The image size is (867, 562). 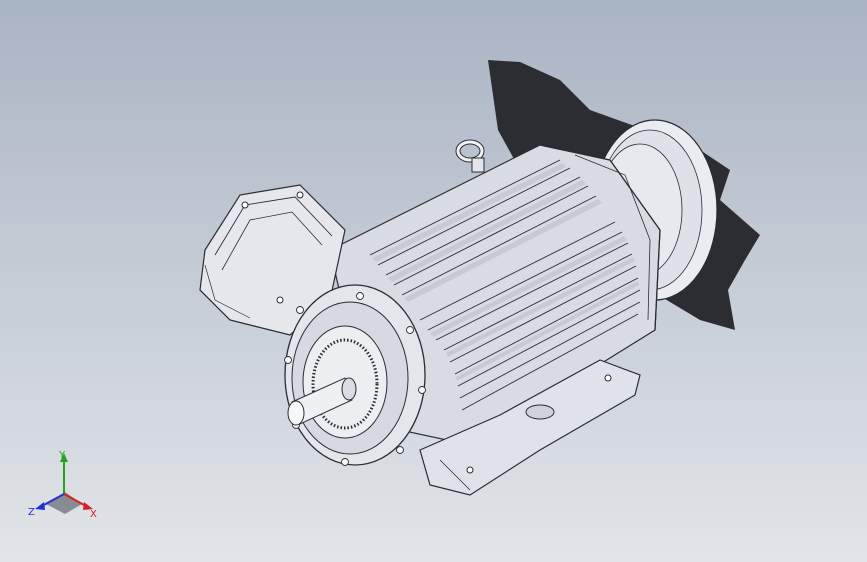 What do you see at coordinates (62, 485) in the screenshot?
I see `coordinate-triad: Y X Z` at bounding box center [62, 485].